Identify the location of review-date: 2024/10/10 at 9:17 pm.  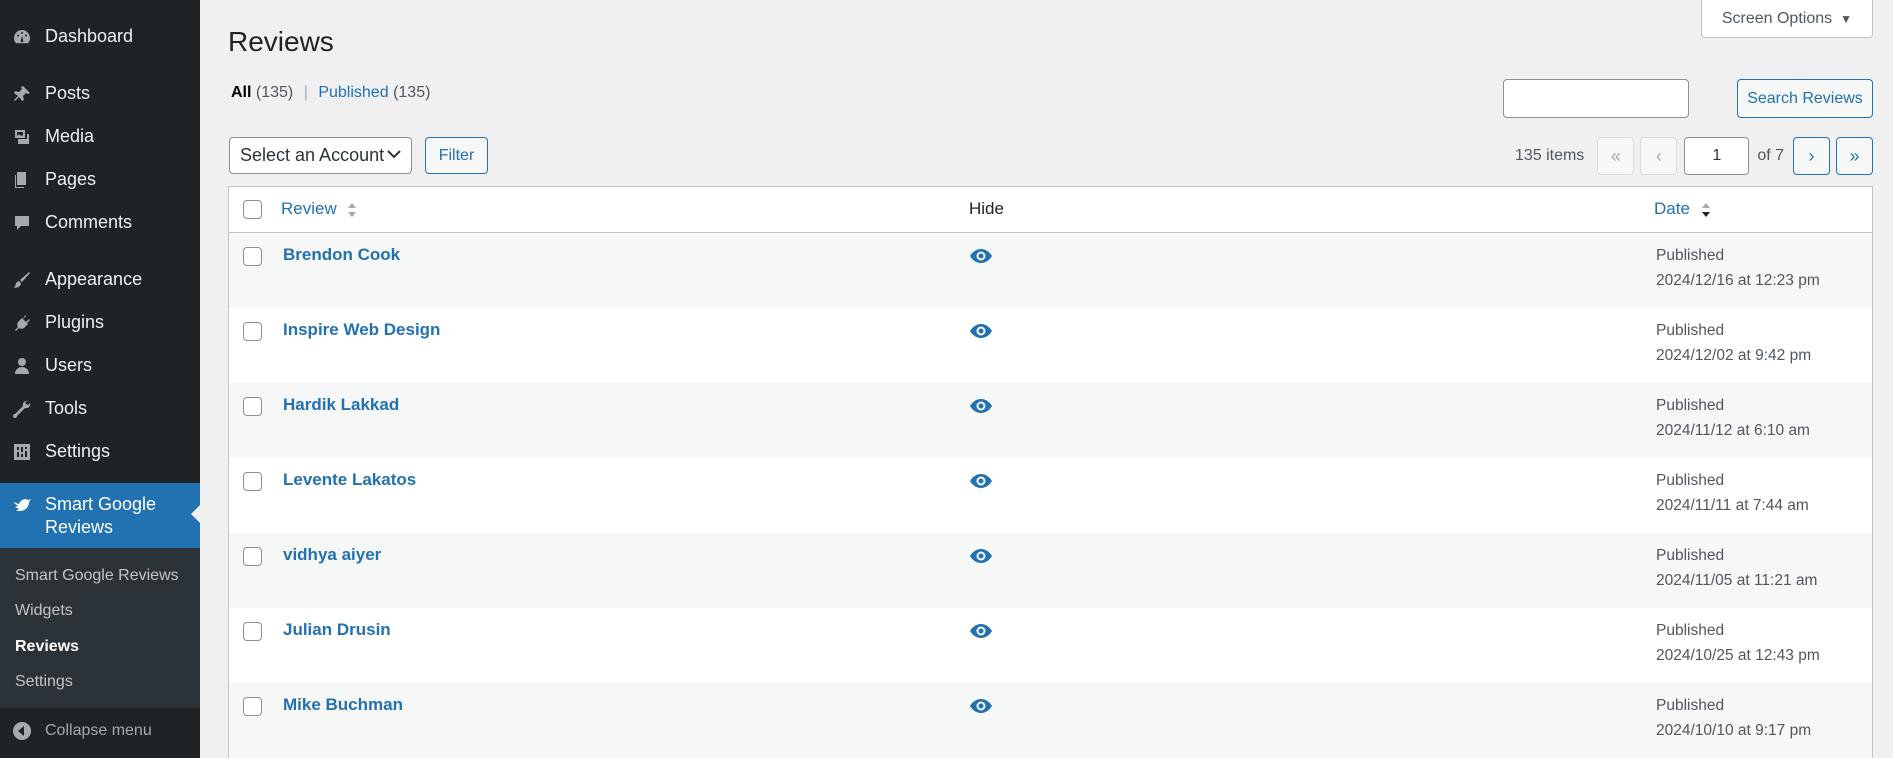
(1734, 730).